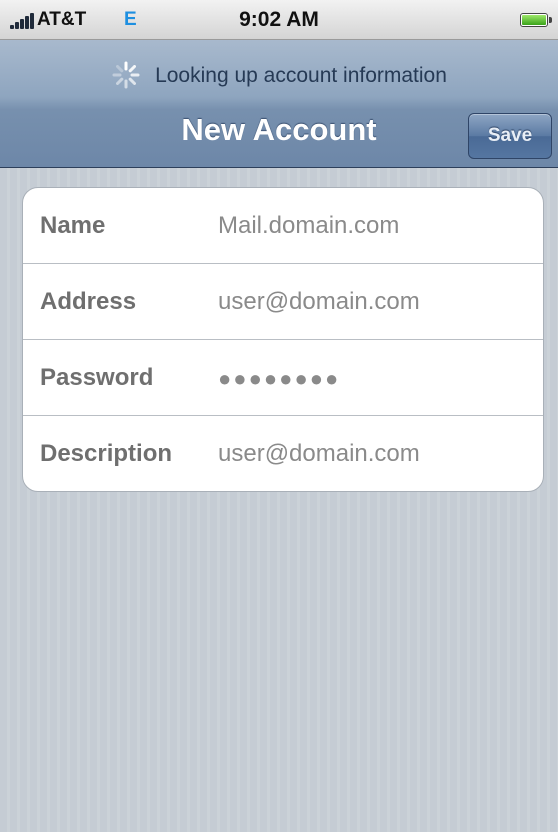 The height and width of the screenshot is (832, 558). What do you see at coordinates (88, 301) in the screenshot?
I see `address-label: Address` at bounding box center [88, 301].